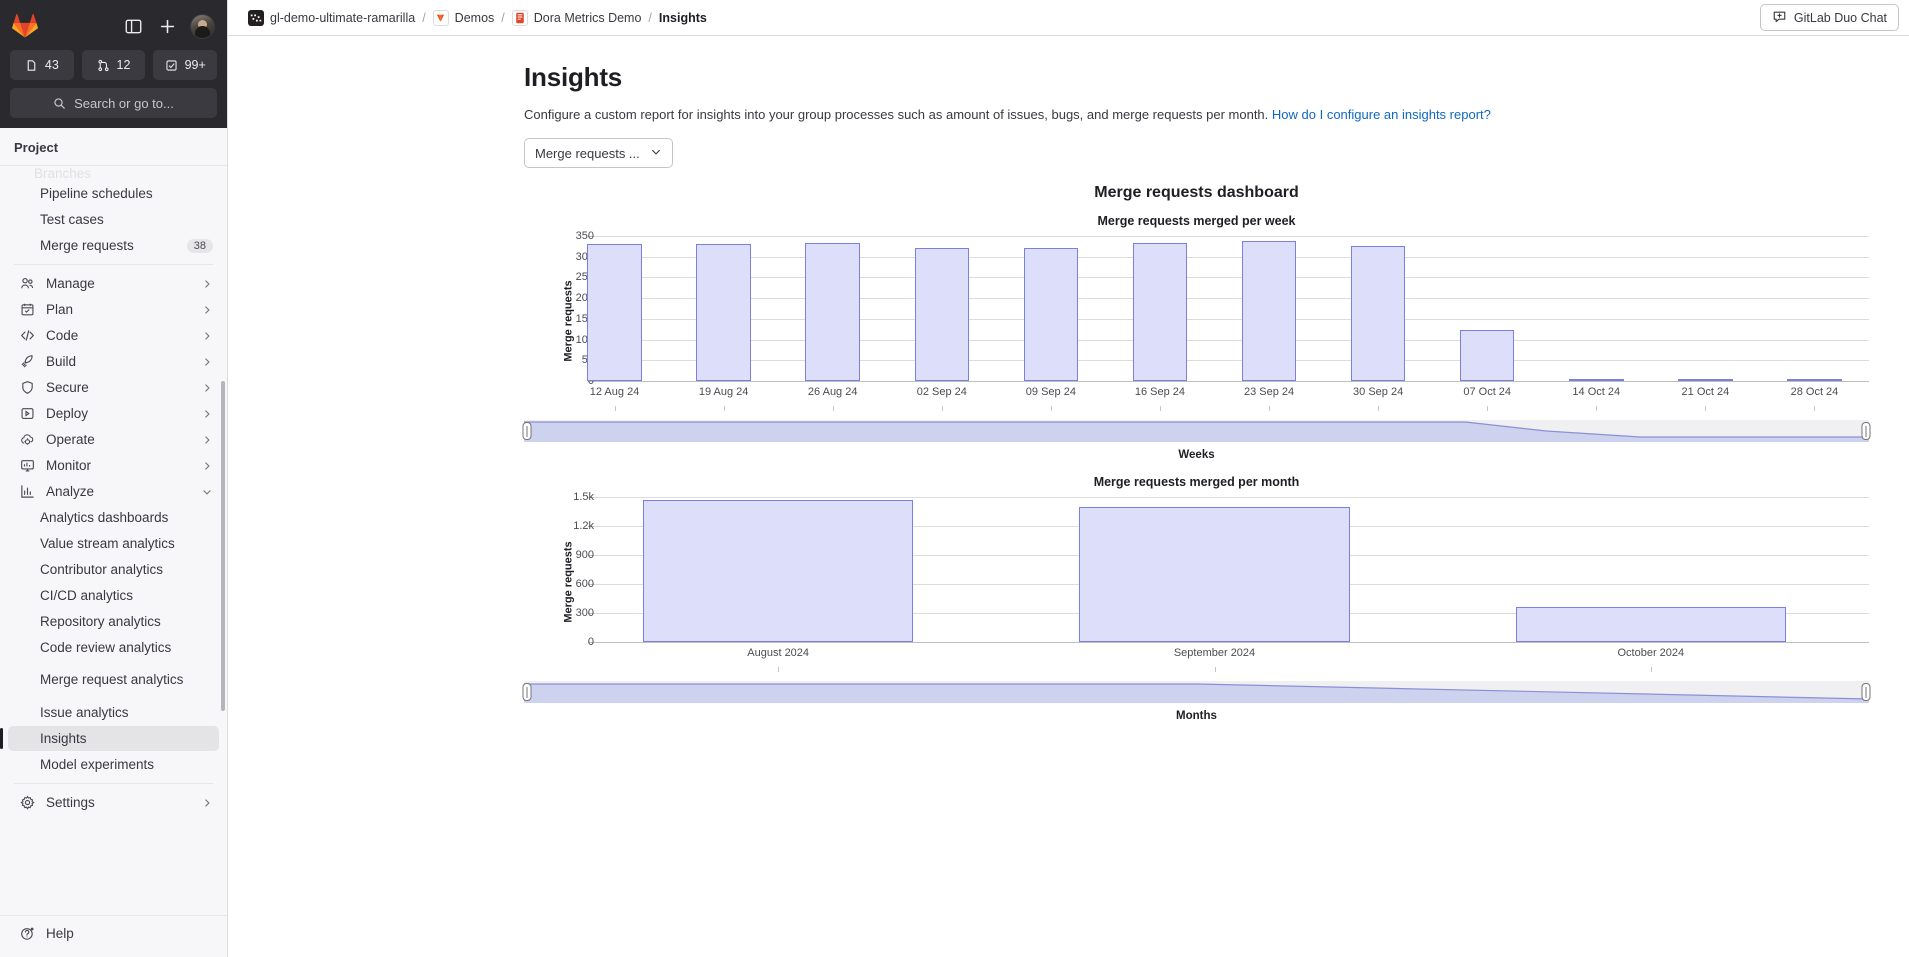  What do you see at coordinates (474, 17) in the screenshot?
I see `breadcrumb-label: Demos` at bounding box center [474, 17].